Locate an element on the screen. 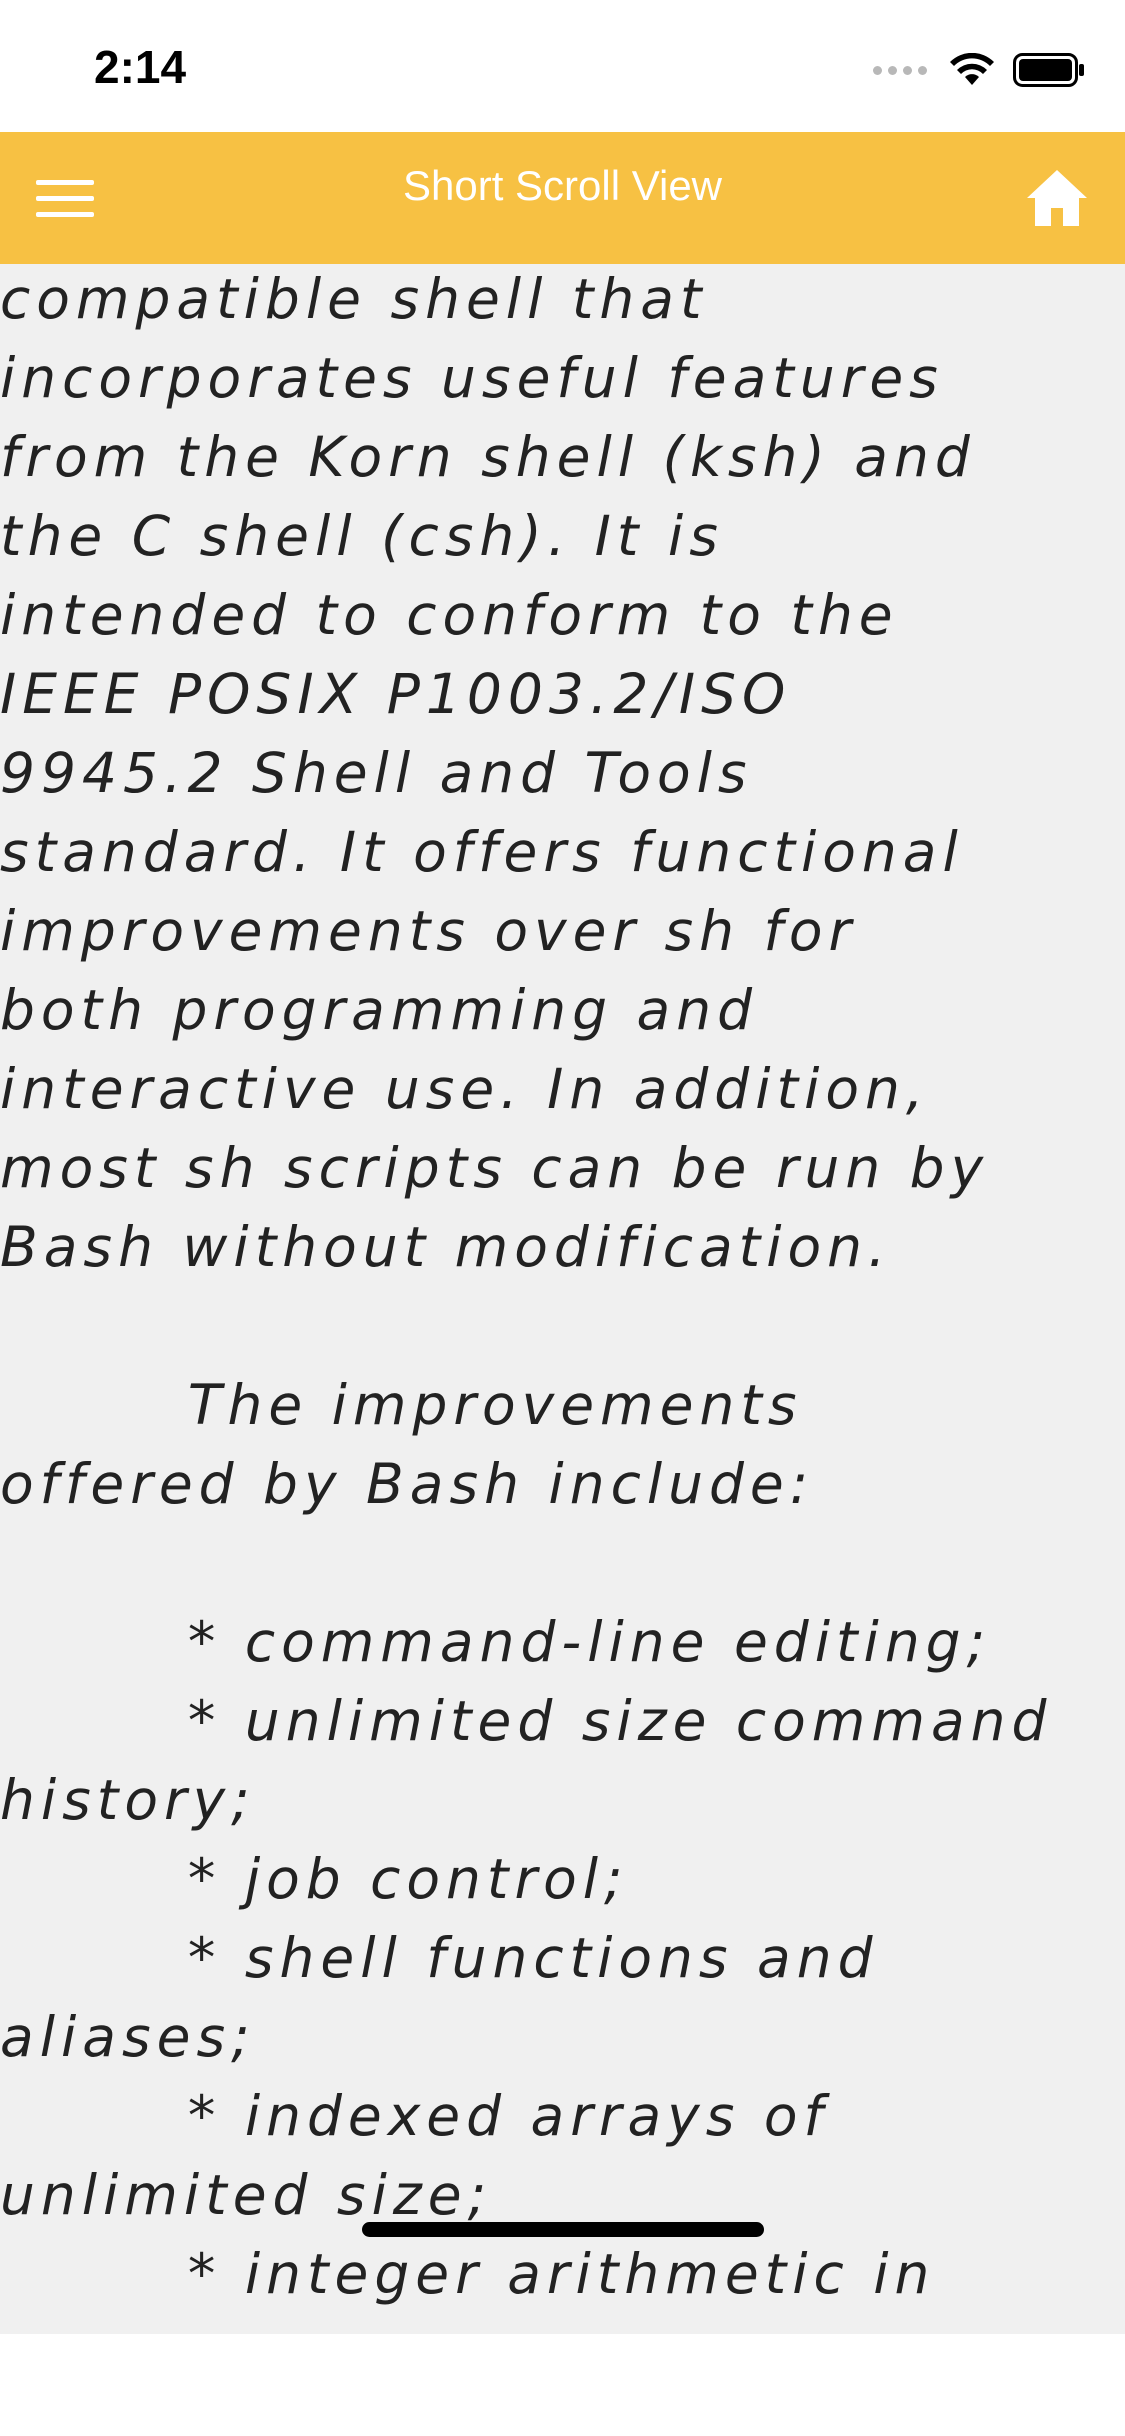  home-indicator-area is located at coordinates (562, 2385).